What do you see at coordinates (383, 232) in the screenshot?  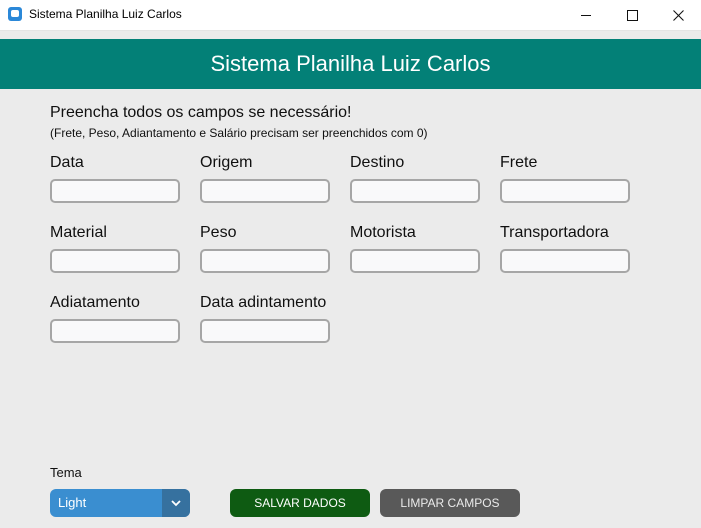 I see `motorista-label: Motorista` at bounding box center [383, 232].